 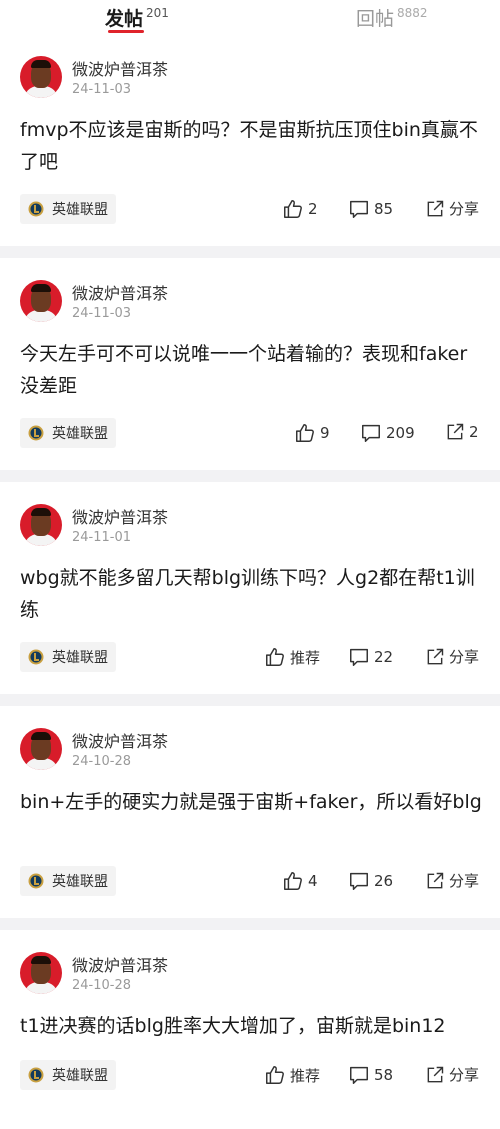 I want to click on comment-button: 85, so click(x=370, y=209).